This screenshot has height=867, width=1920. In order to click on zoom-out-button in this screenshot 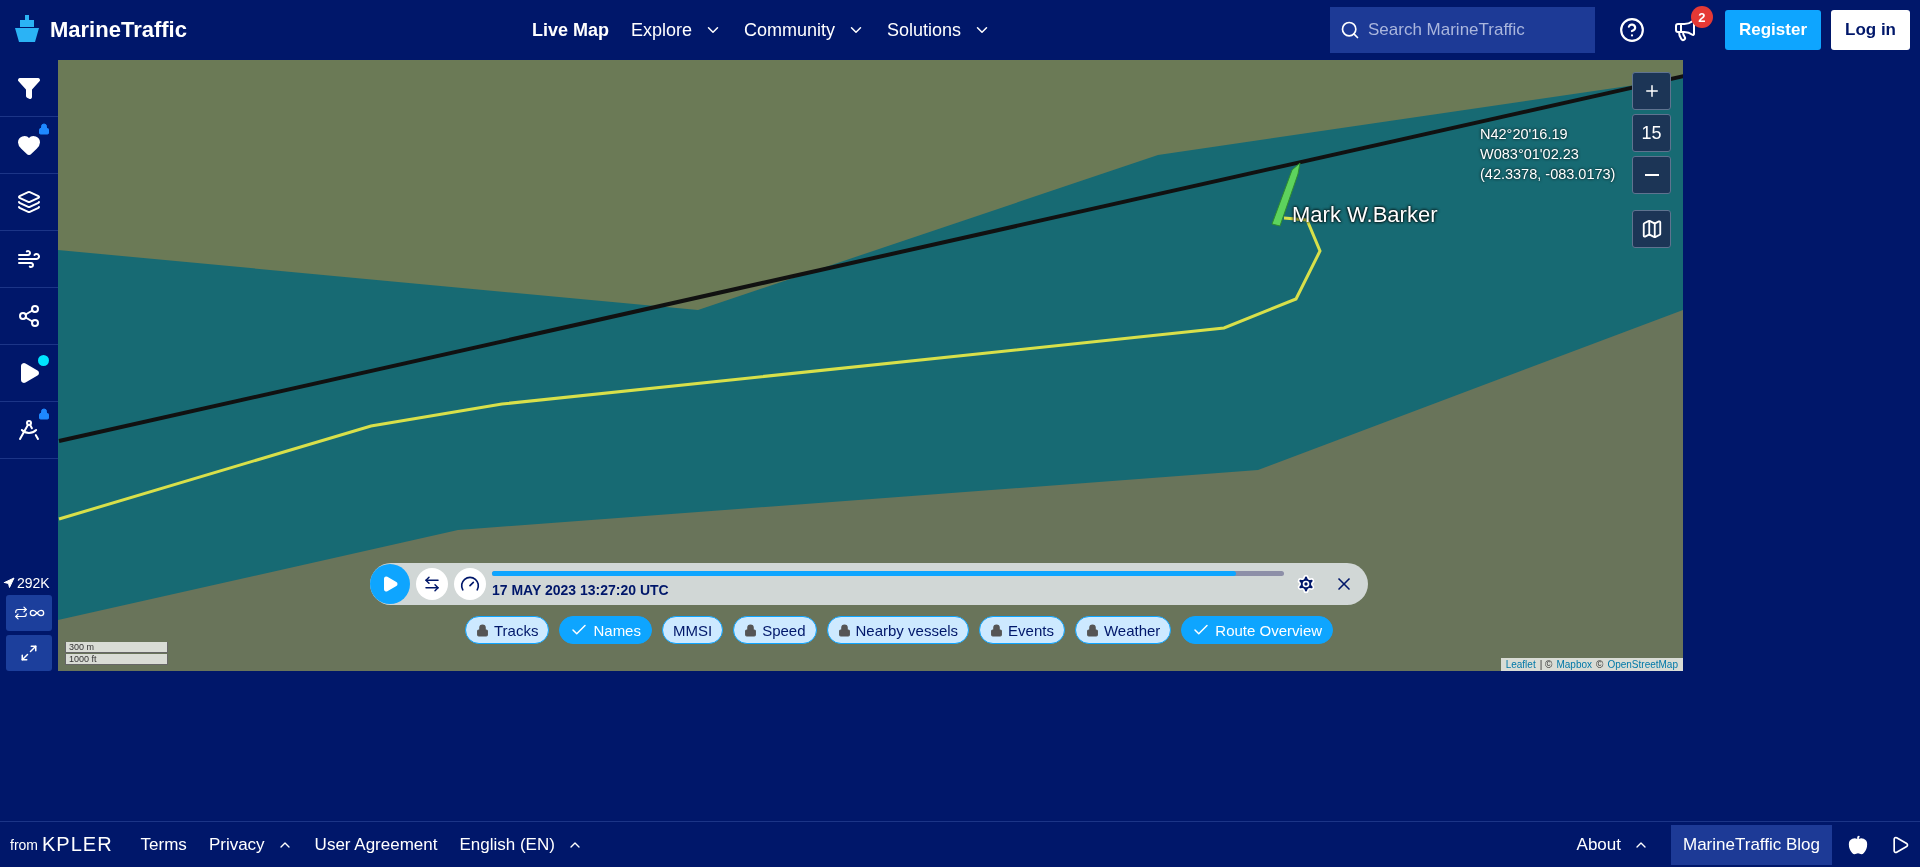, I will do `click(1651, 175)`.